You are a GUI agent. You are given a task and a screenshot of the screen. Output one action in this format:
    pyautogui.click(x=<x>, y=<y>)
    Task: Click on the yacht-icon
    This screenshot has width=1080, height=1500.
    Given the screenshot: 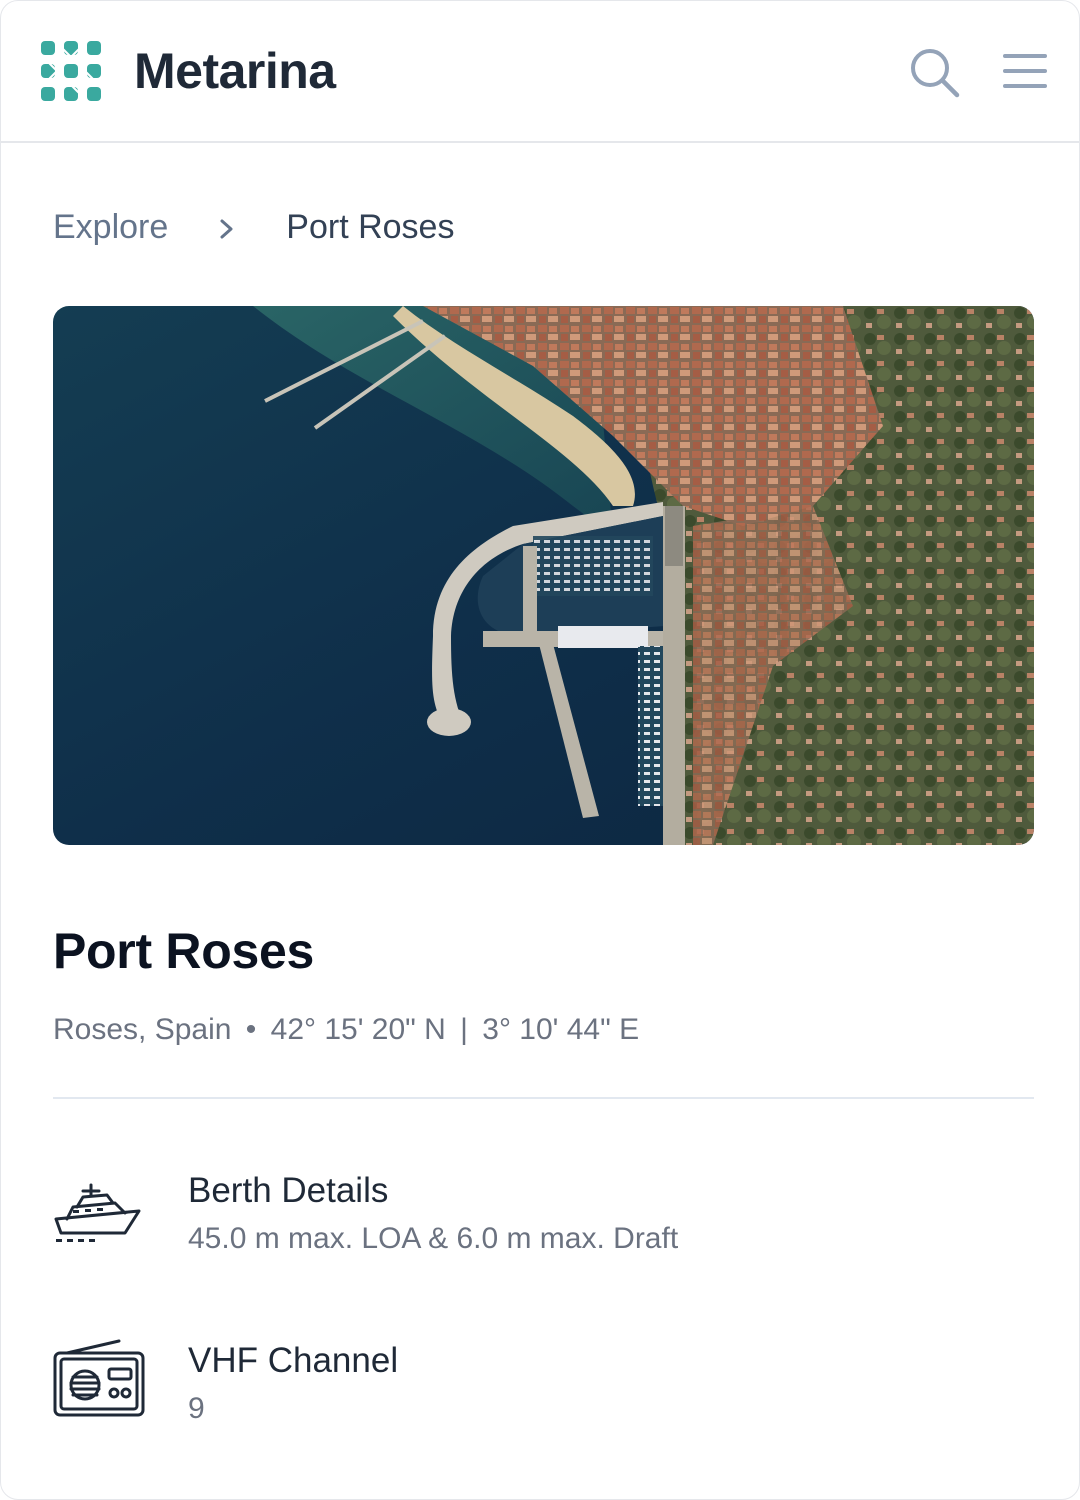 What is the action you would take?
    pyautogui.click(x=99, y=1221)
    